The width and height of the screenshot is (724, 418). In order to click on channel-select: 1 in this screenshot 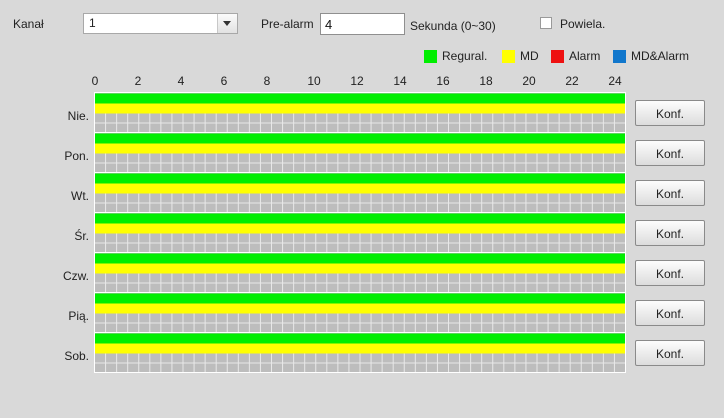, I will do `click(160, 23)`.